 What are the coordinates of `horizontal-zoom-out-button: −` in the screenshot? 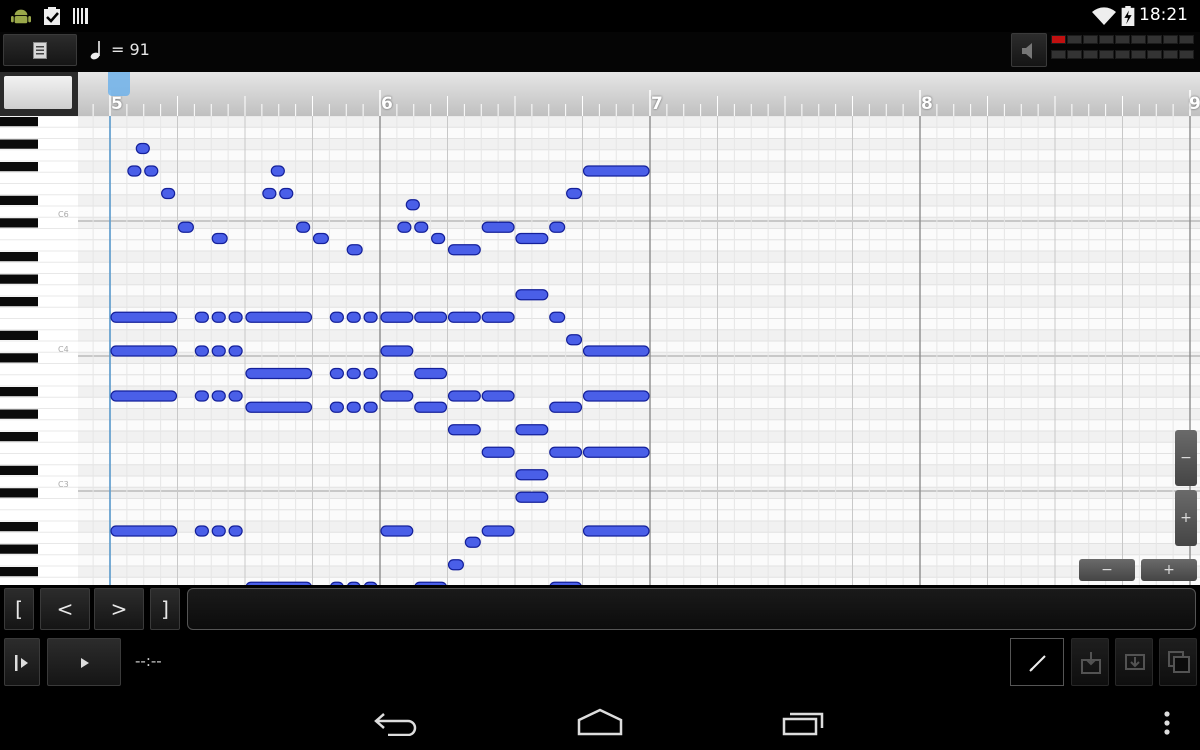 It's located at (1107, 570).